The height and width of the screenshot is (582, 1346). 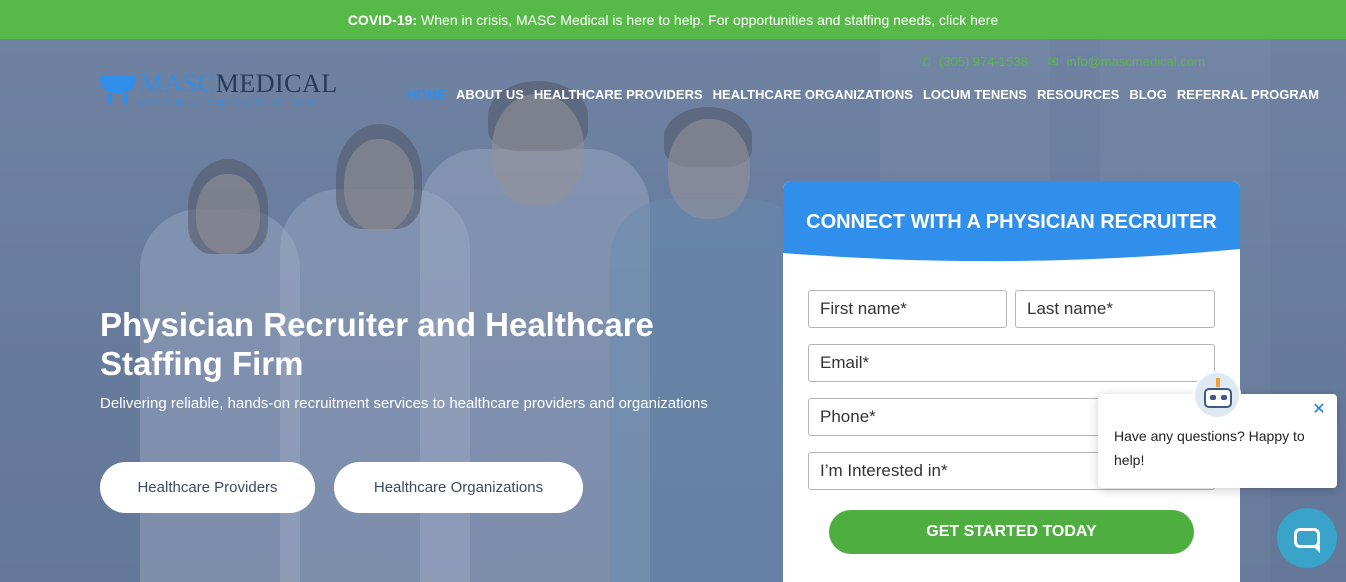 I want to click on close-icon: ✕, so click(x=1319, y=410).